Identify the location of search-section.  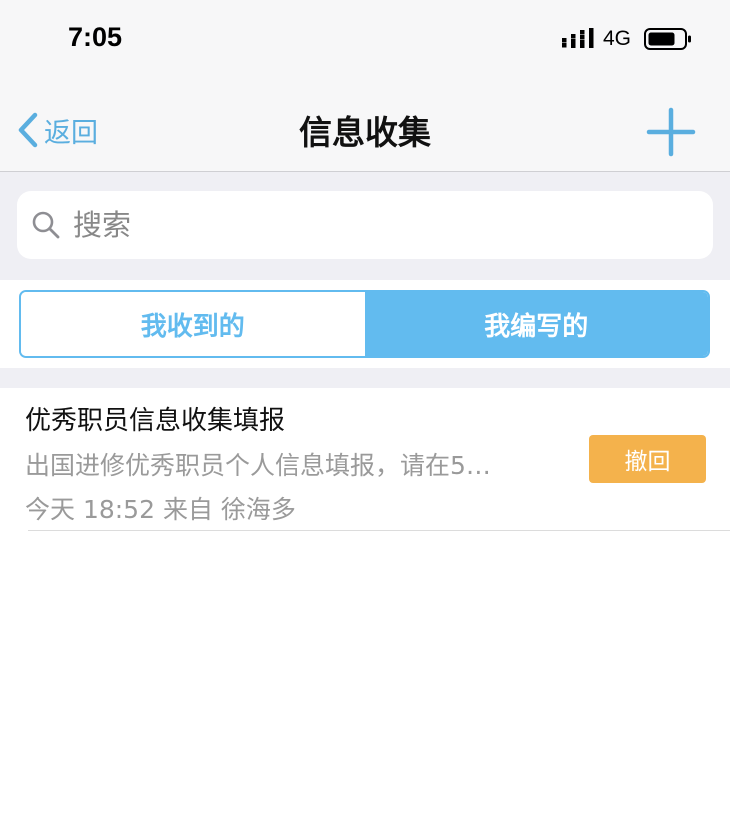
(365, 226).